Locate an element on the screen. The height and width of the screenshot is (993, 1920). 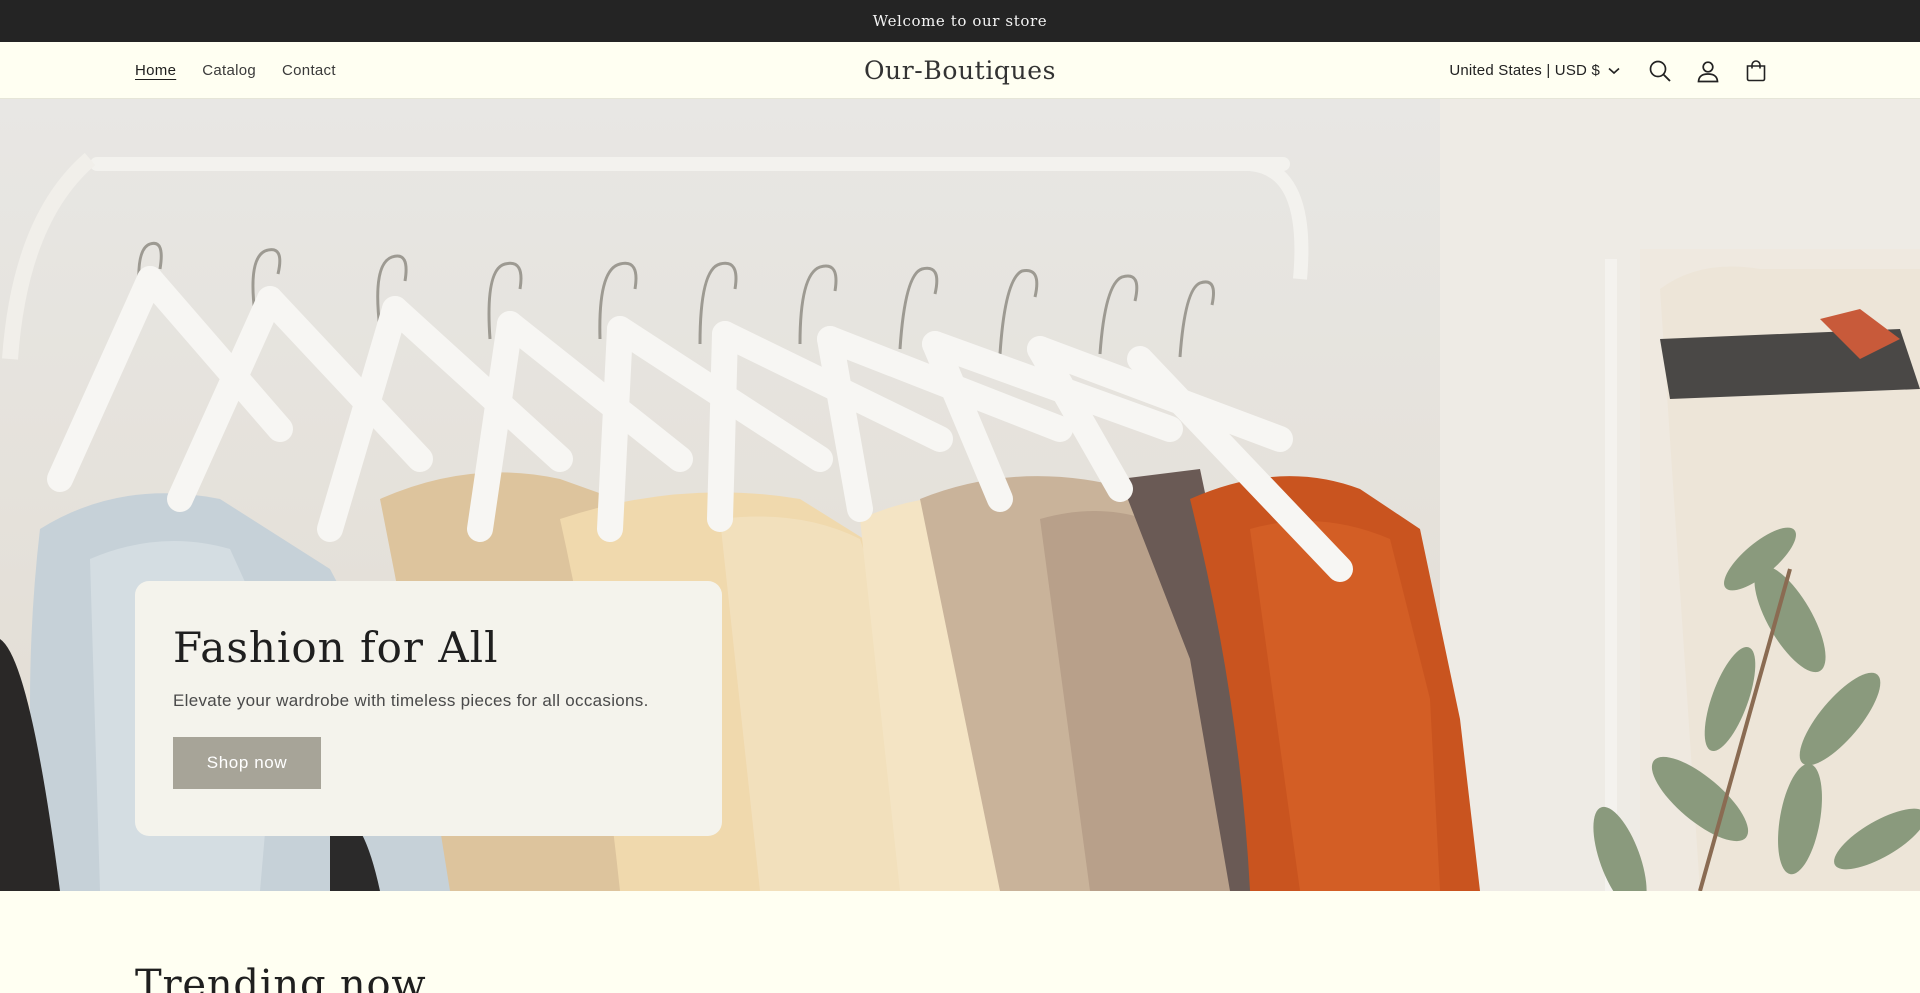
locale-selector: United States | USD $ is located at coordinates (1534, 70).